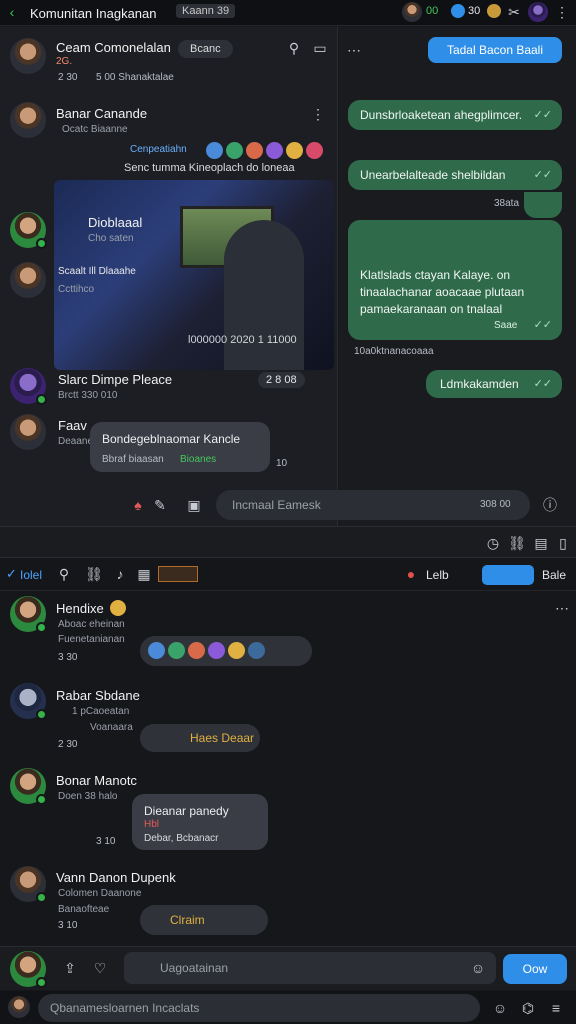 The width and height of the screenshot is (576, 1024). I want to click on shield-icon, so click(458, 11).